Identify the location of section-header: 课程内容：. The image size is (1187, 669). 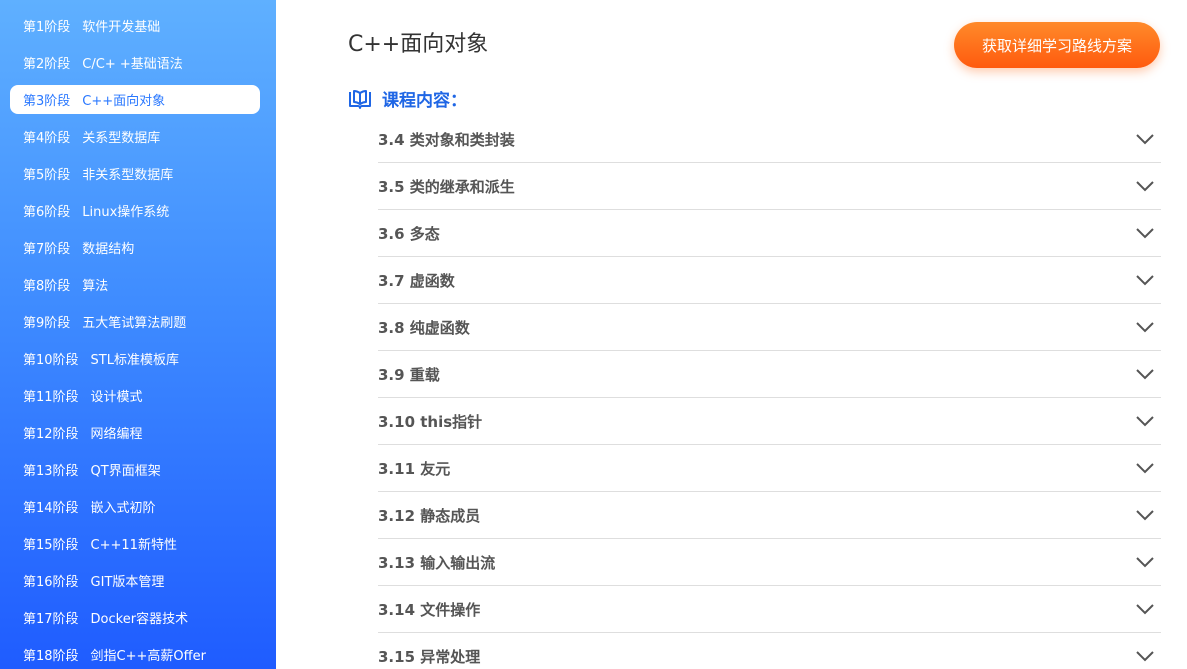
(407, 98).